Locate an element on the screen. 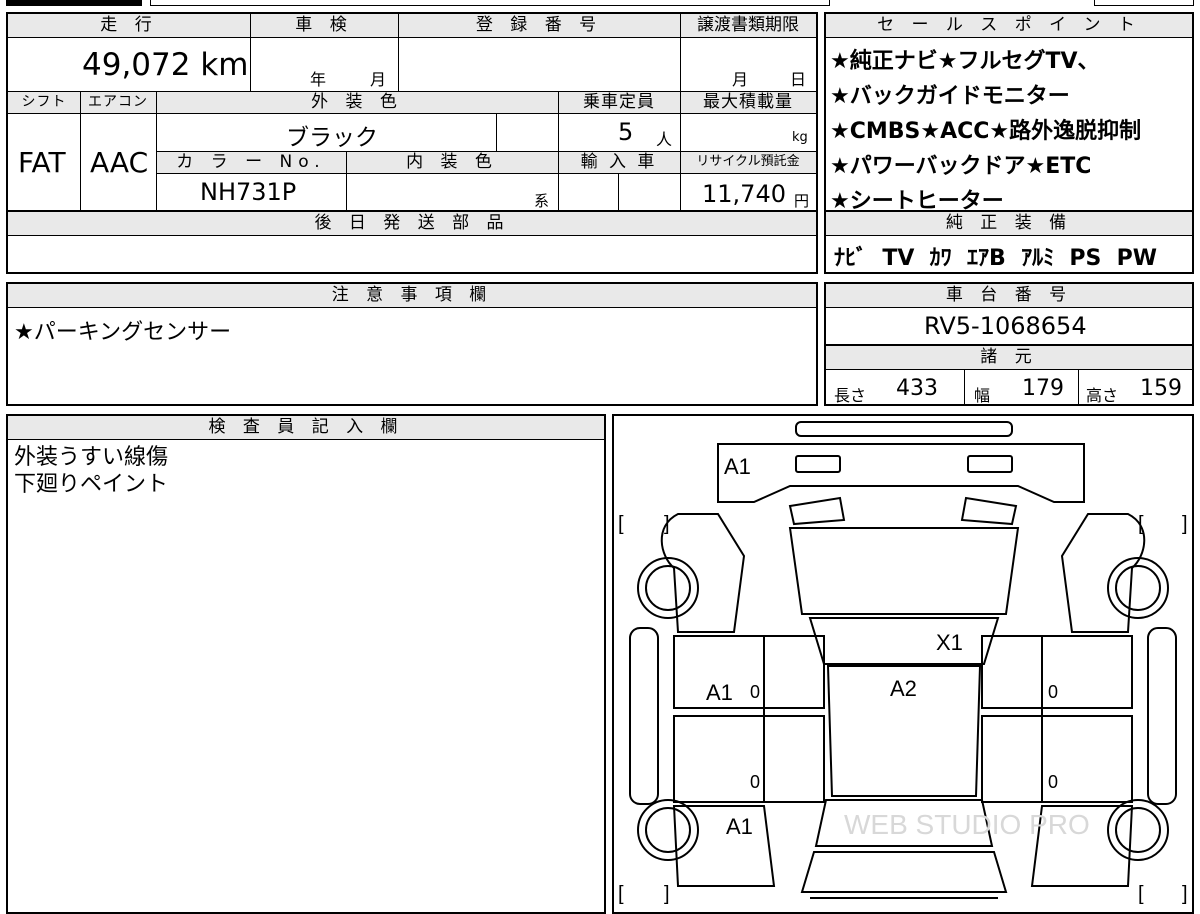 The width and height of the screenshot is (1200, 914). top-tab is located at coordinates (74, 3).